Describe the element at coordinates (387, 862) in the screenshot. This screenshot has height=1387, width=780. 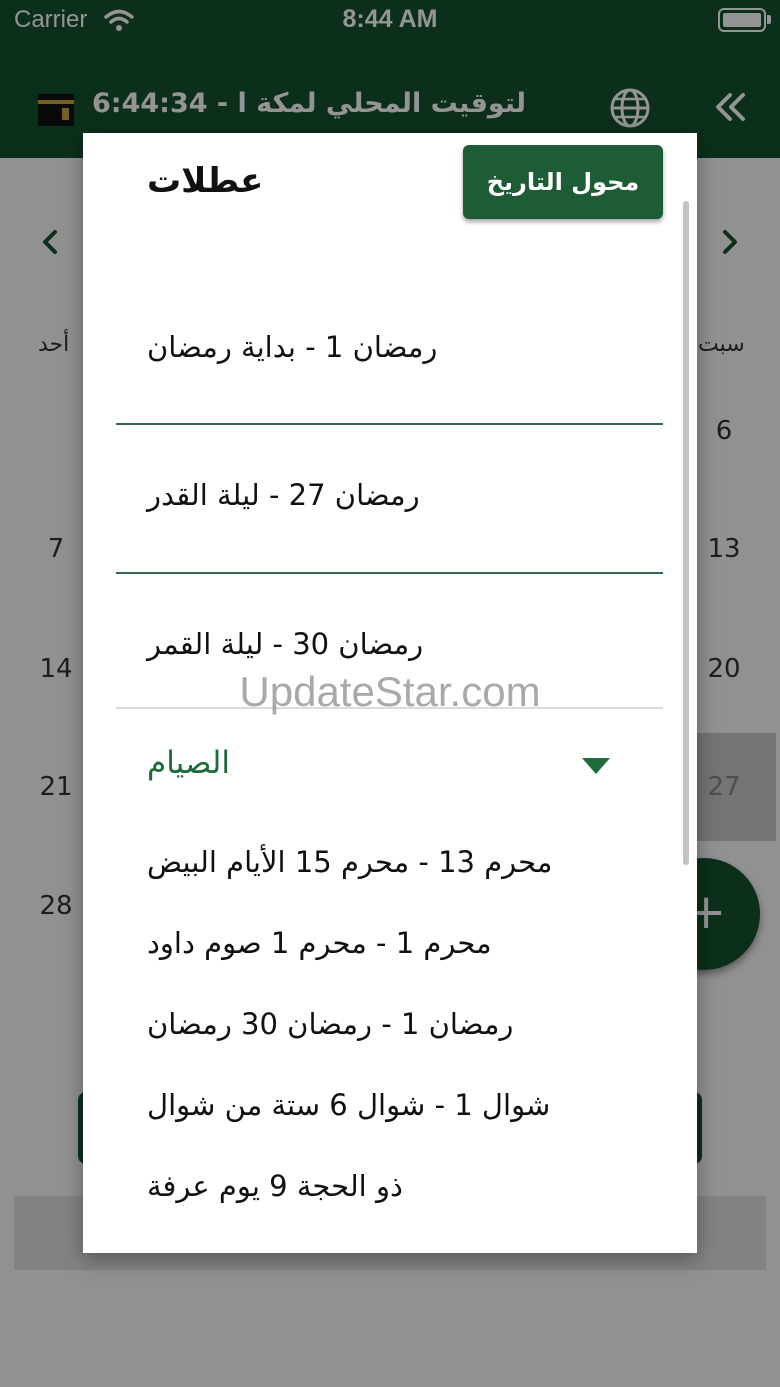
I see `fasting-item: محرم 13 - محرم 15 الأيام البيض` at that location.